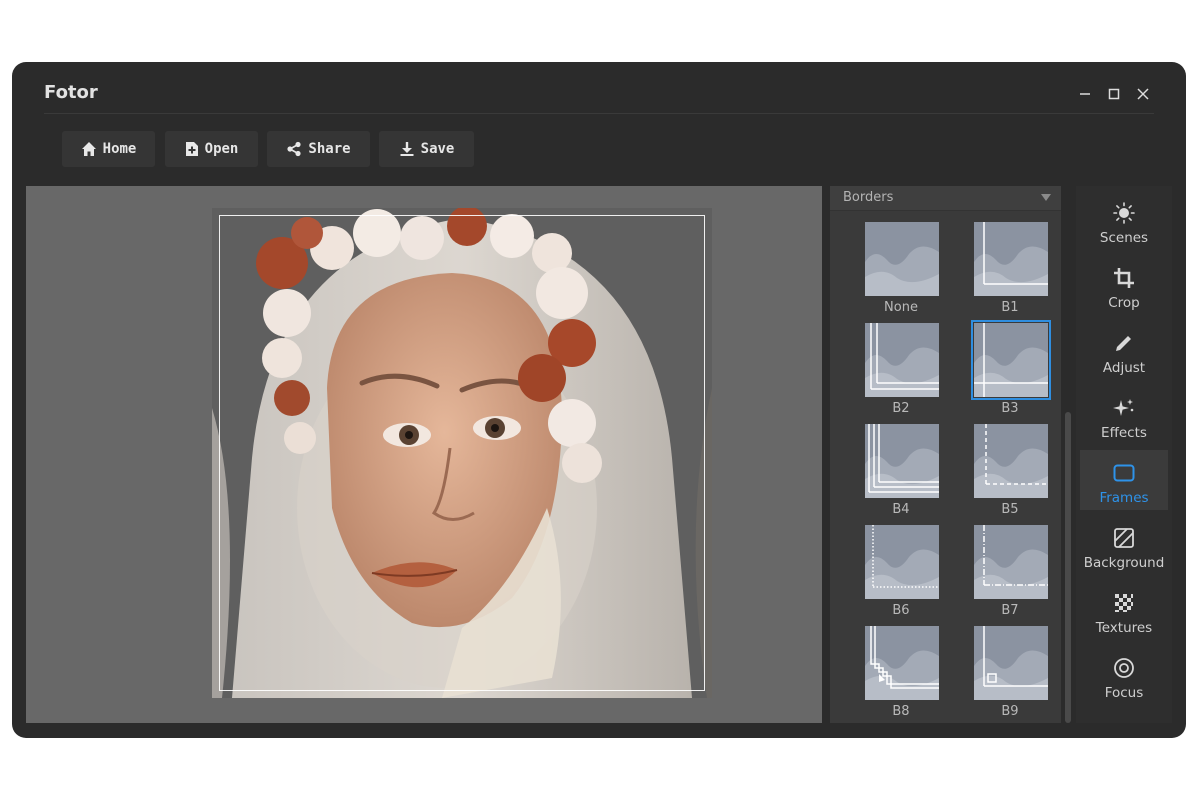 The width and height of the screenshot is (1200, 800). I want to click on sun-icon, so click(1124, 213).